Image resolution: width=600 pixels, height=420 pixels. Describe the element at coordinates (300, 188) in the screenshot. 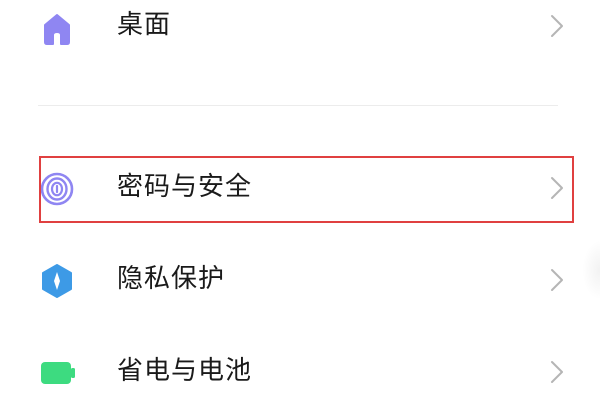

I see `settings-item-password-security: 密码与安全` at that location.